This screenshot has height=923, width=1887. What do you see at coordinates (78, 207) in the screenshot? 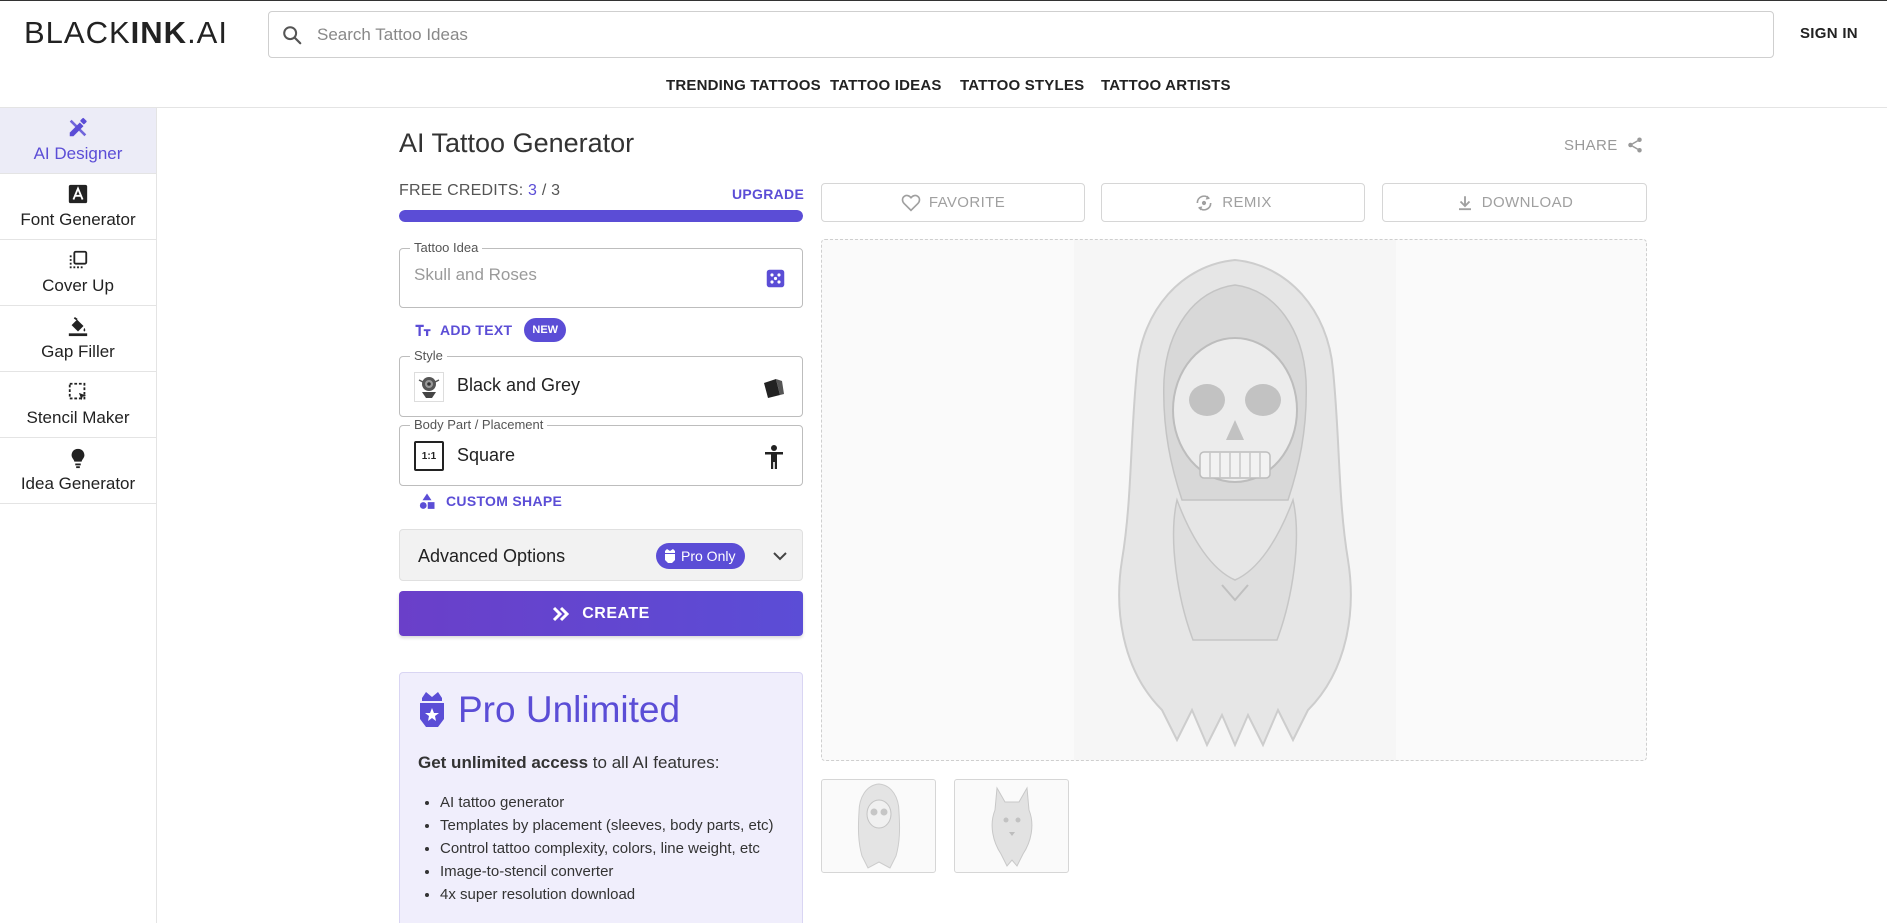
I see `sidebar-item-font-generator: Font Generator` at bounding box center [78, 207].